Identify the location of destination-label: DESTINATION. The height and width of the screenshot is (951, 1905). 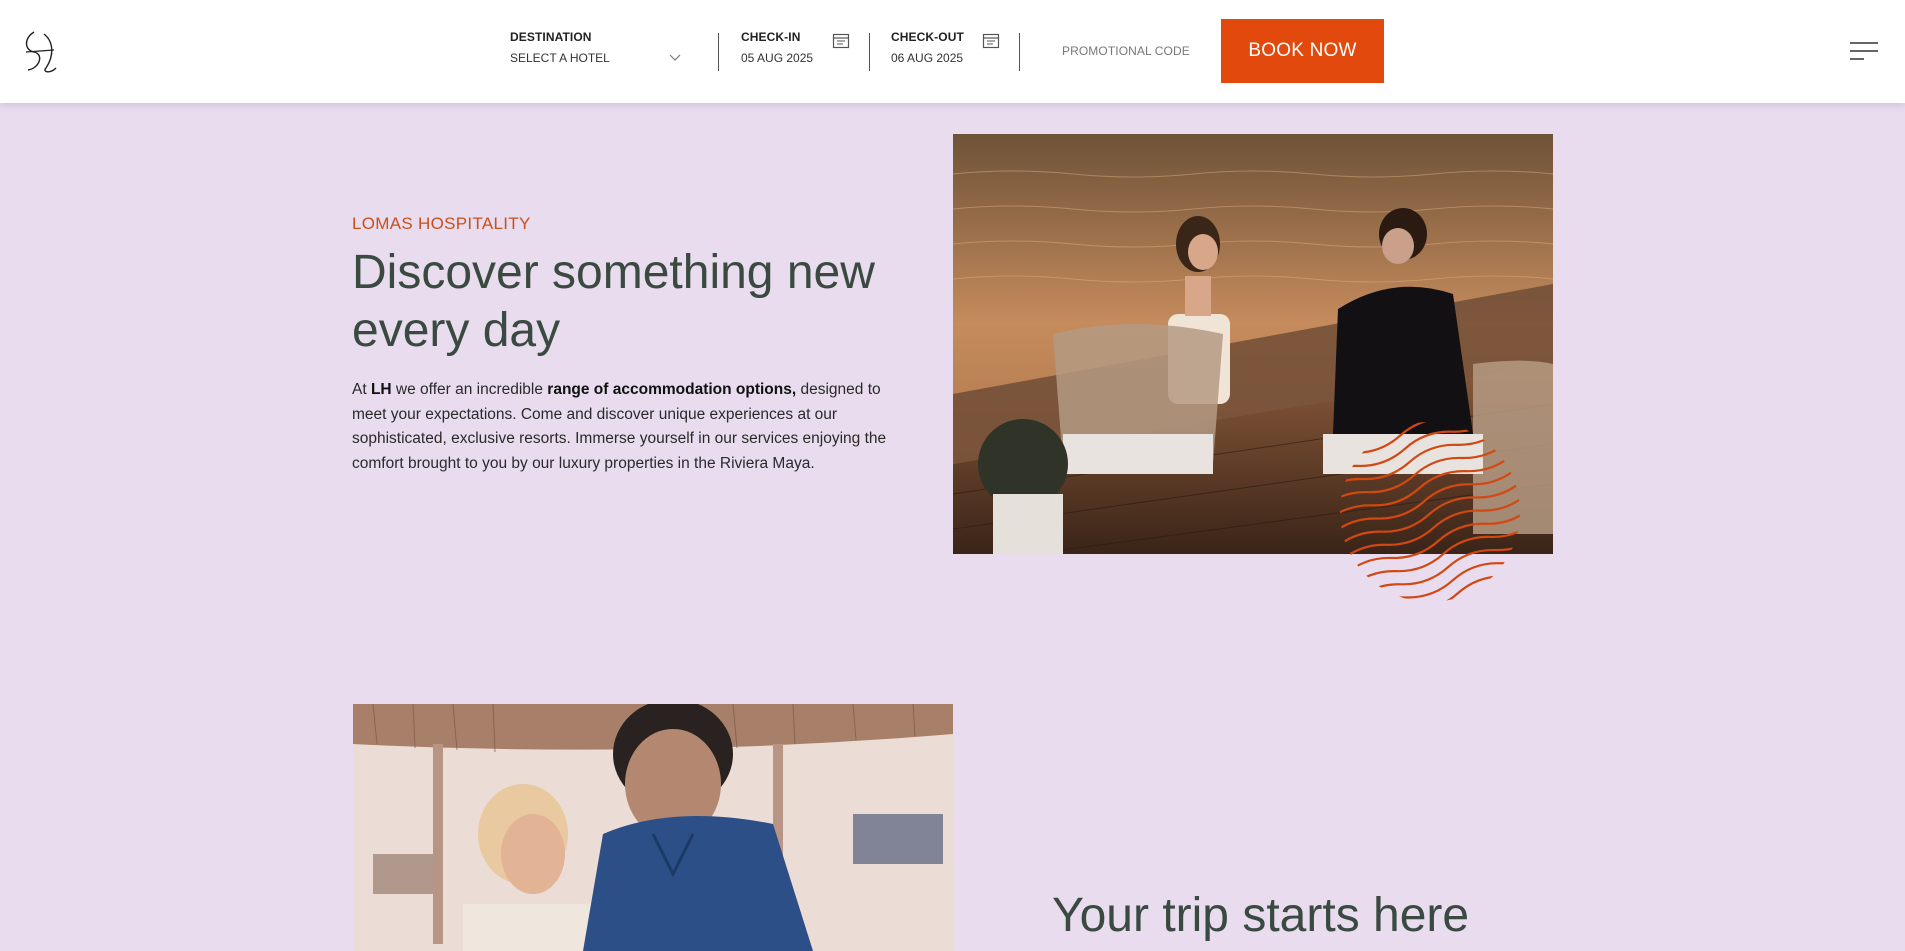
(551, 37).